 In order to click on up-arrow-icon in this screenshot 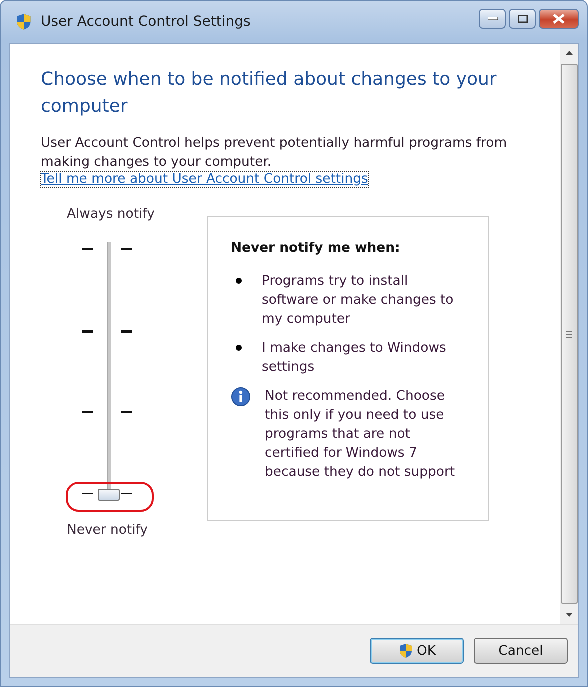, I will do `click(569, 53)`.